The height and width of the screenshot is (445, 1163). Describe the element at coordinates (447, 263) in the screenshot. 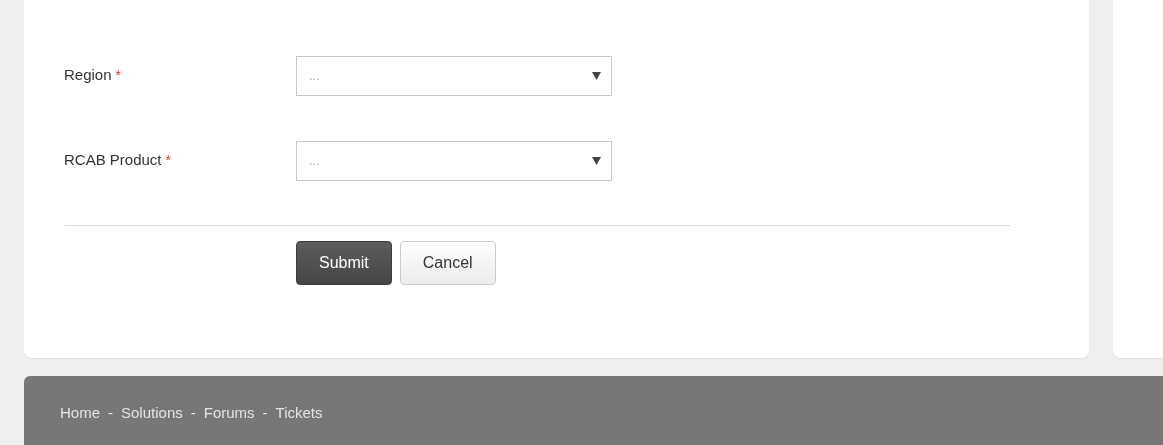

I see `cancel-button: Cancel` at that location.